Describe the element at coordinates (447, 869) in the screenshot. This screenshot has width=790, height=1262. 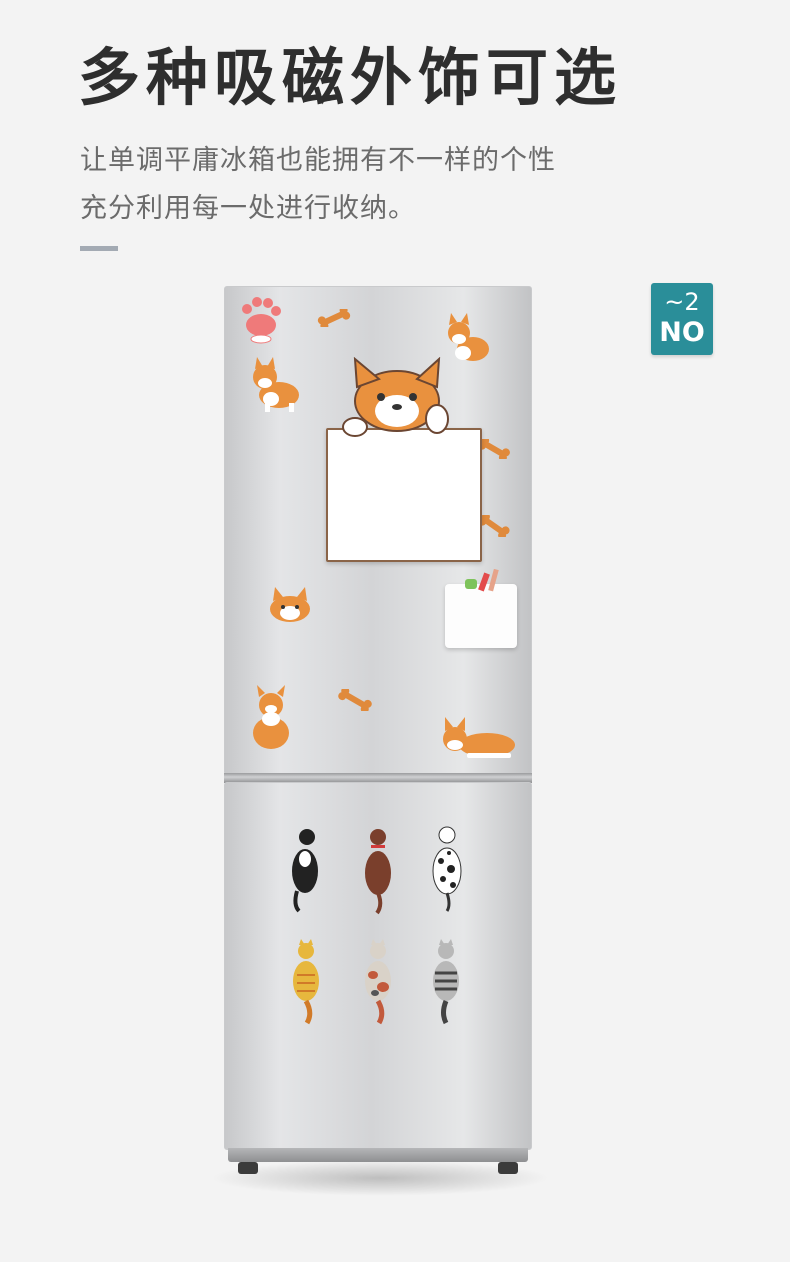
I see `dalmatian-magnet-icon` at that location.